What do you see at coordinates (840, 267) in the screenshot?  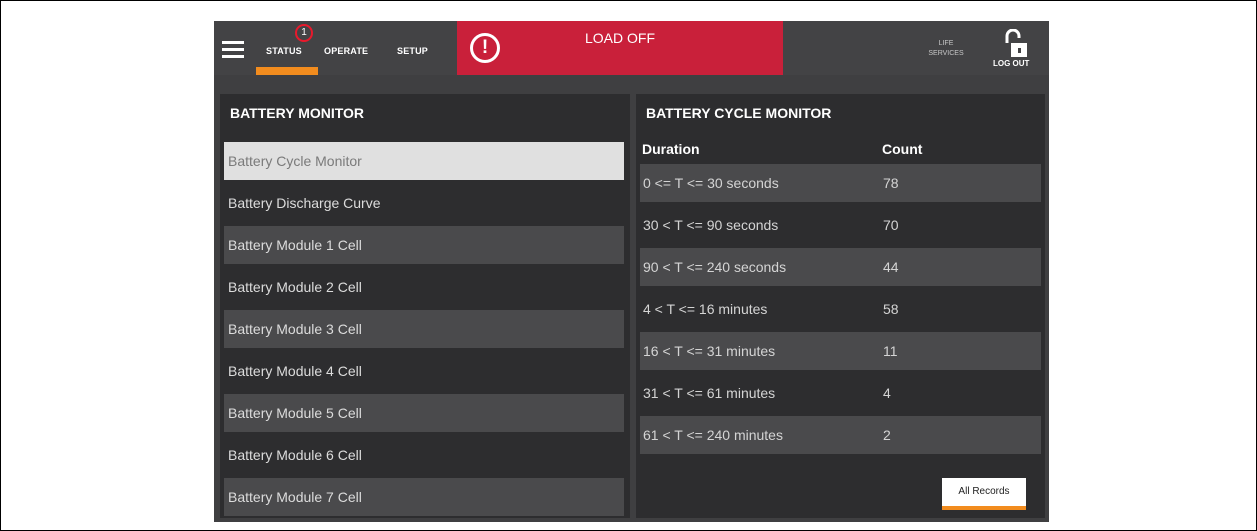 I see `table-row: 90 < T <= 240 seconds 44` at bounding box center [840, 267].